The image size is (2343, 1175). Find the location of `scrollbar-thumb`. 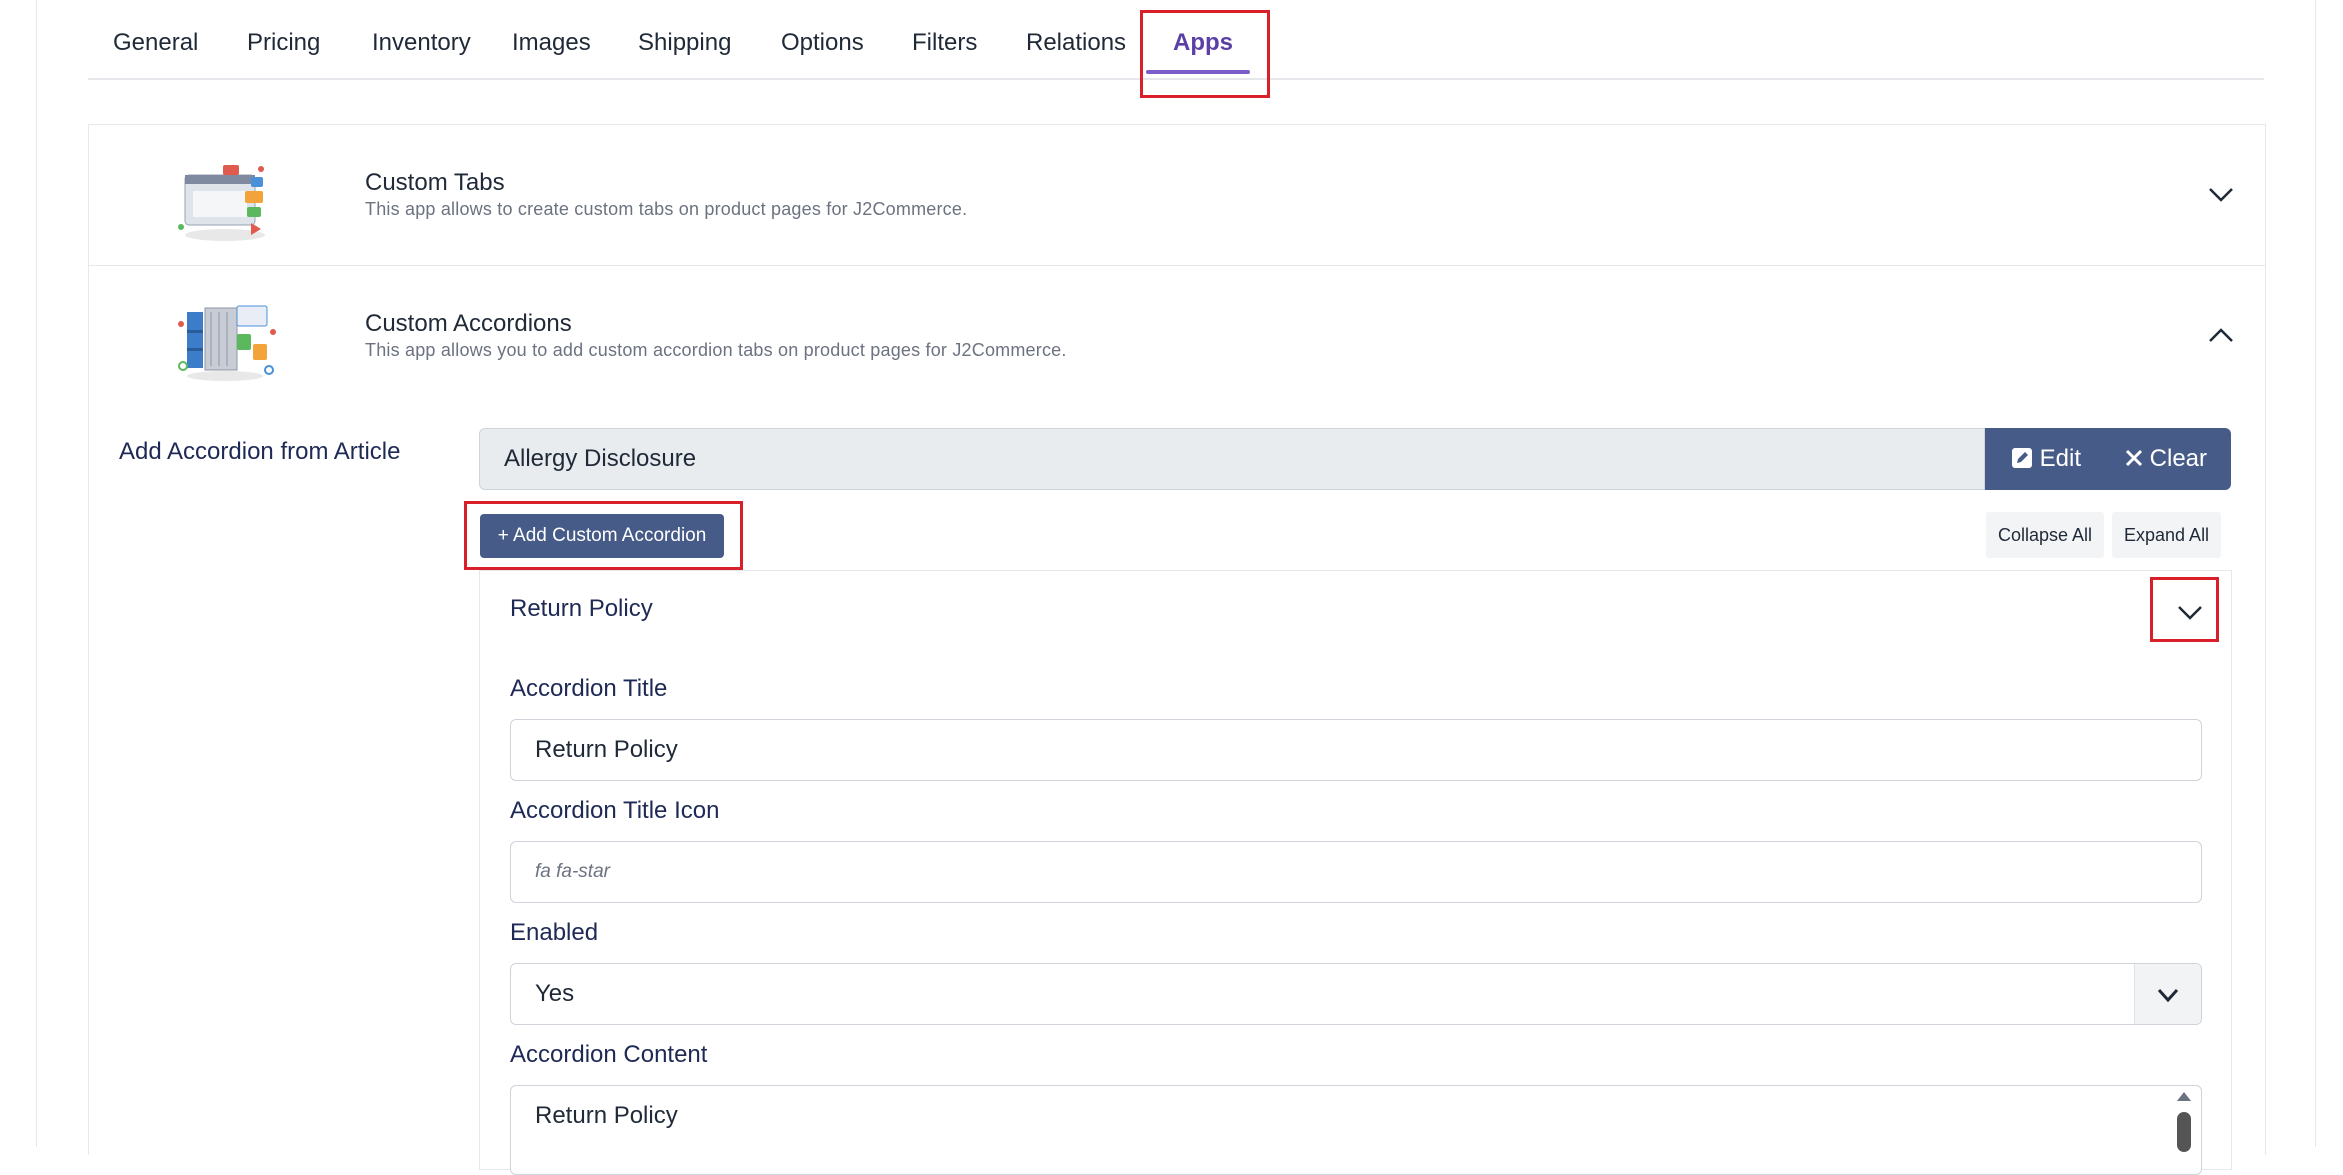

scrollbar-thumb is located at coordinates (2184, 1132).